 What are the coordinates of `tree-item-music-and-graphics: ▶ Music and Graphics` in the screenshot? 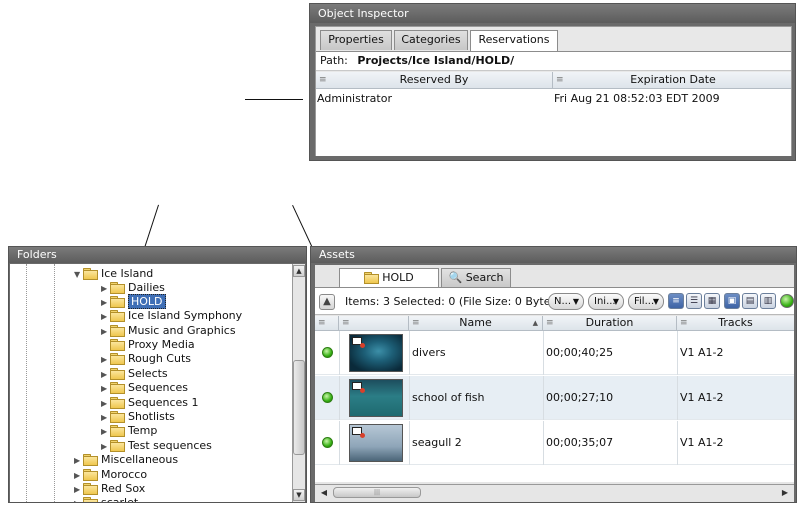 It's located at (168, 331).